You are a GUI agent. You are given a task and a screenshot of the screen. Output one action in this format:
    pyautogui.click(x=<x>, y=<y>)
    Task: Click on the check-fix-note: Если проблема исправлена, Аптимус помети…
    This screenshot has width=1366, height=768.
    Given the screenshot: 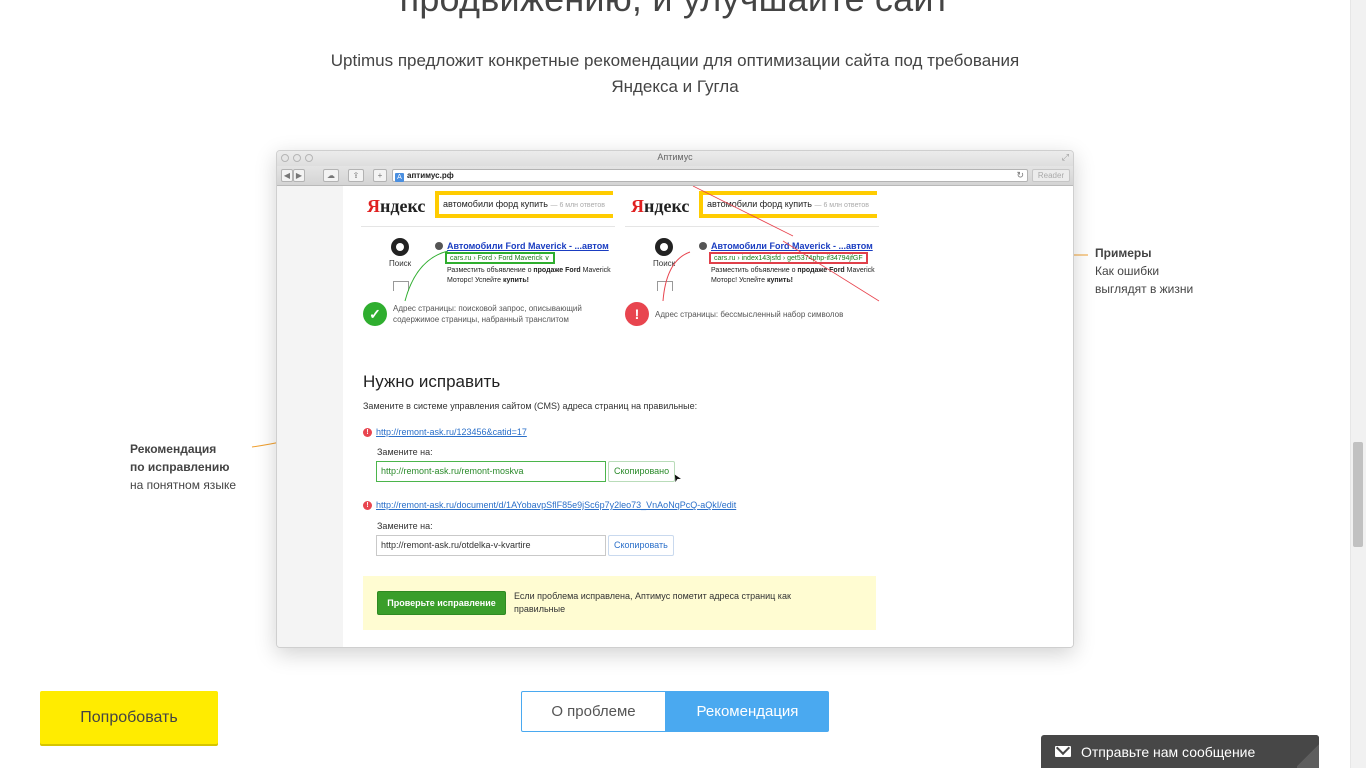 What is the action you would take?
    pyautogui.click(x=652, y=602)
    